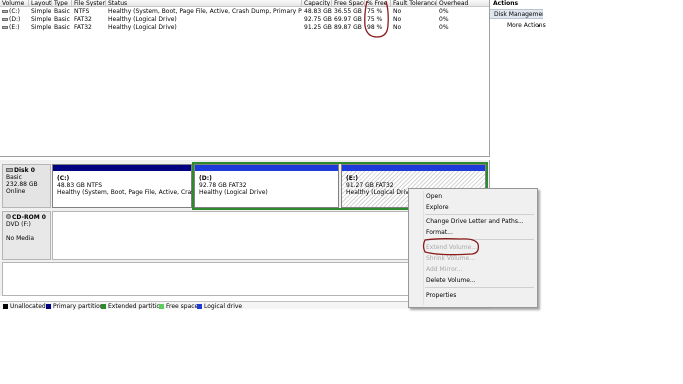 The height and width of the screenshot is (384, 683). Describe the element at coordinates (14, 12) in the screenshot. I see `volume-name-c: (C:)` at that location.